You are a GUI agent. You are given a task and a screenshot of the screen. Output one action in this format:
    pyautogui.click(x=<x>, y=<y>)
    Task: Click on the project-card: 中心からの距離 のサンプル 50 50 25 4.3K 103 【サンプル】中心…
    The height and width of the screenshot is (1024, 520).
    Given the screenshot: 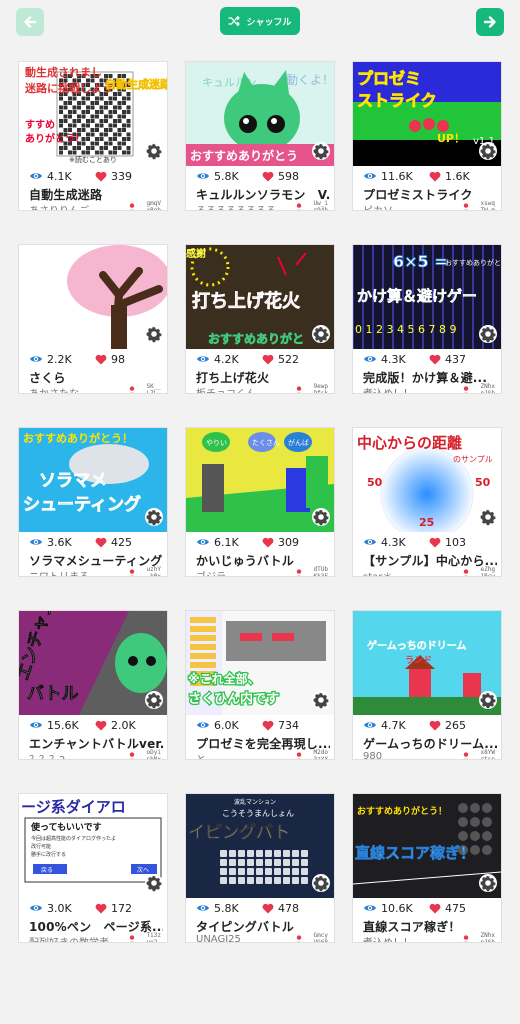 What is the action you would take?
    pyautogui.click(x=427, y=502)
    